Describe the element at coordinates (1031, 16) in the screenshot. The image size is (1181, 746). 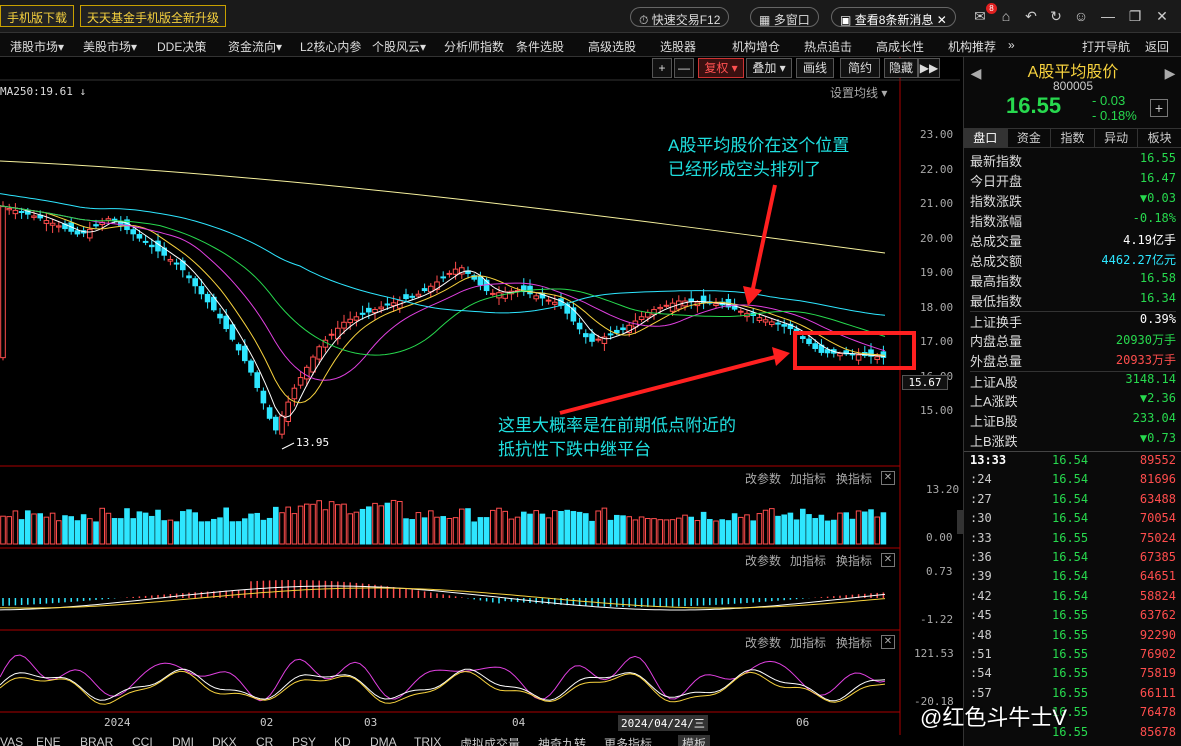
I see `back-icon: ↶` at that location.